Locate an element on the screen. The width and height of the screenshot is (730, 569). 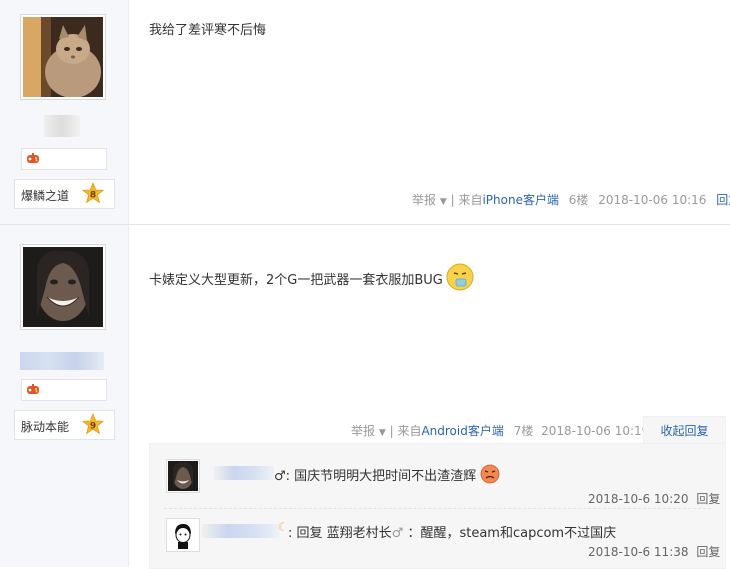
post-content: 卡婊定义大型更新，2个G一把武器一套衣服加BUG is located at coordinates (312, 277).